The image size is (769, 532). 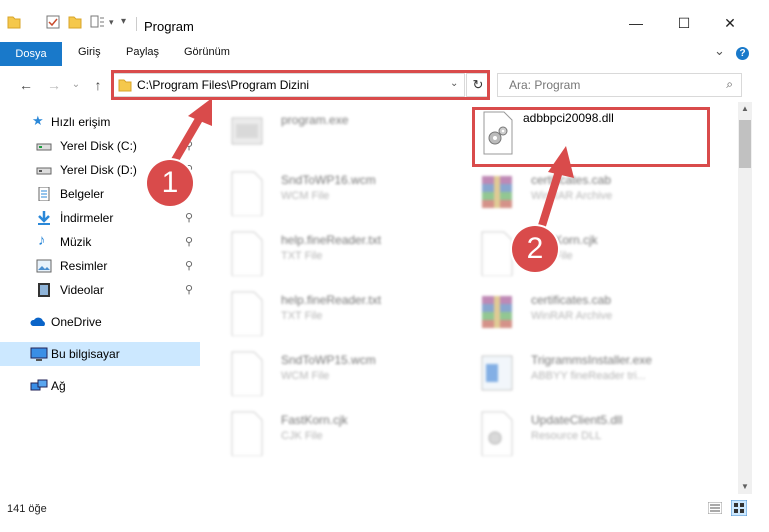 What do you see at coordinates (58, 386) in the screenshot?
I see `sidebar-item-label: Ağ` at bounding box center [58, 386].